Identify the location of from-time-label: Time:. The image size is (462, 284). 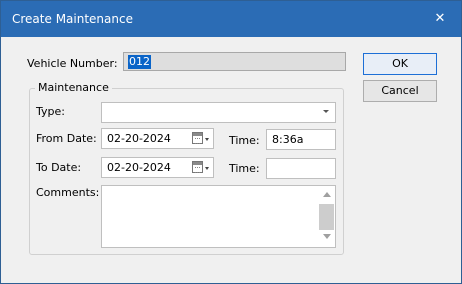
(244, 140).